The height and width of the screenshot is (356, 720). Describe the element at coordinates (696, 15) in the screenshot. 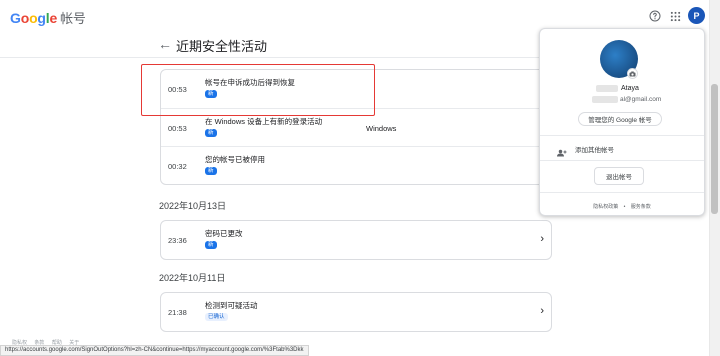

I see `account-avatar-button: P` at that location.